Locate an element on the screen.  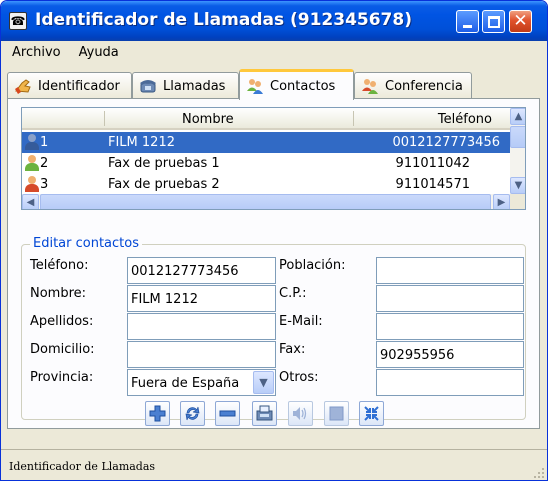
add-icon is located at coordinates (157, 413).